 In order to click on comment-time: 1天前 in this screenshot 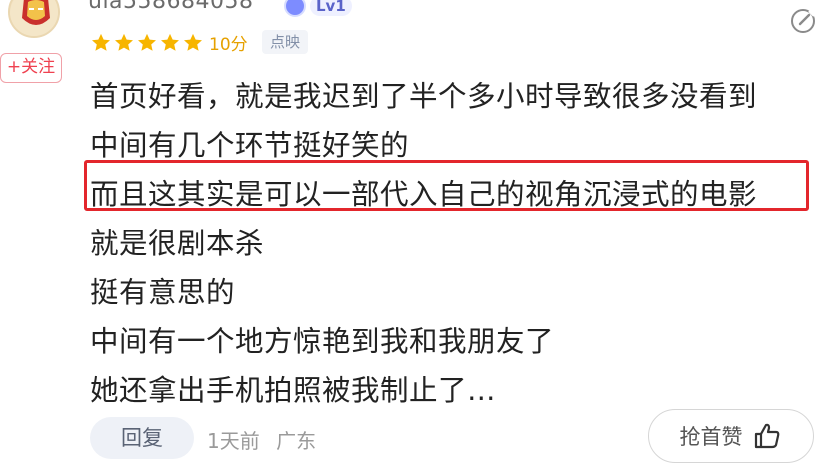, I will do `click(233, 441)`.